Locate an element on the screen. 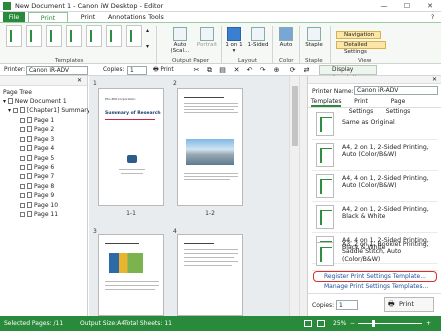 The image size is (441, 331). cut-icon: ✂ is located at coordinates (196, 70).